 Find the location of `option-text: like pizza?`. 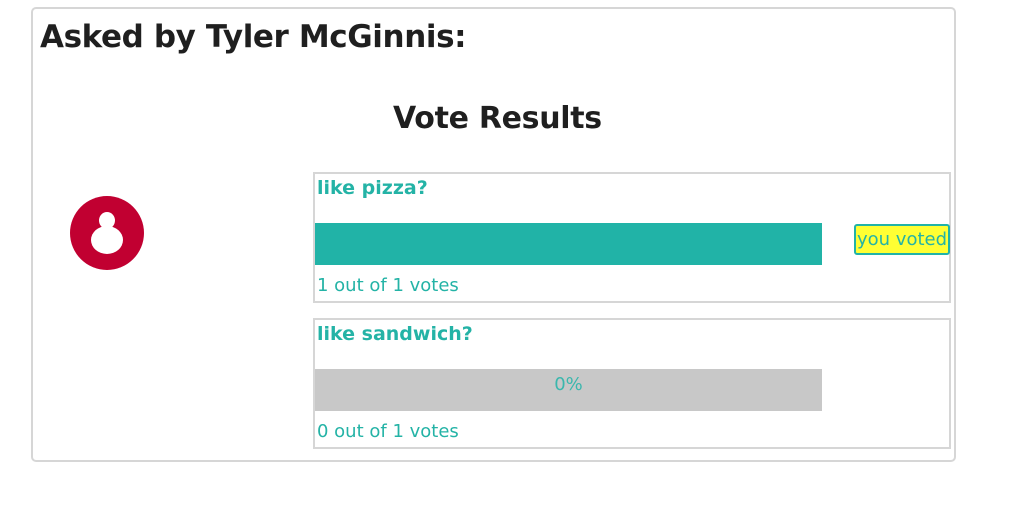

option-text: like pizza? is located at coordinates (372, 188).